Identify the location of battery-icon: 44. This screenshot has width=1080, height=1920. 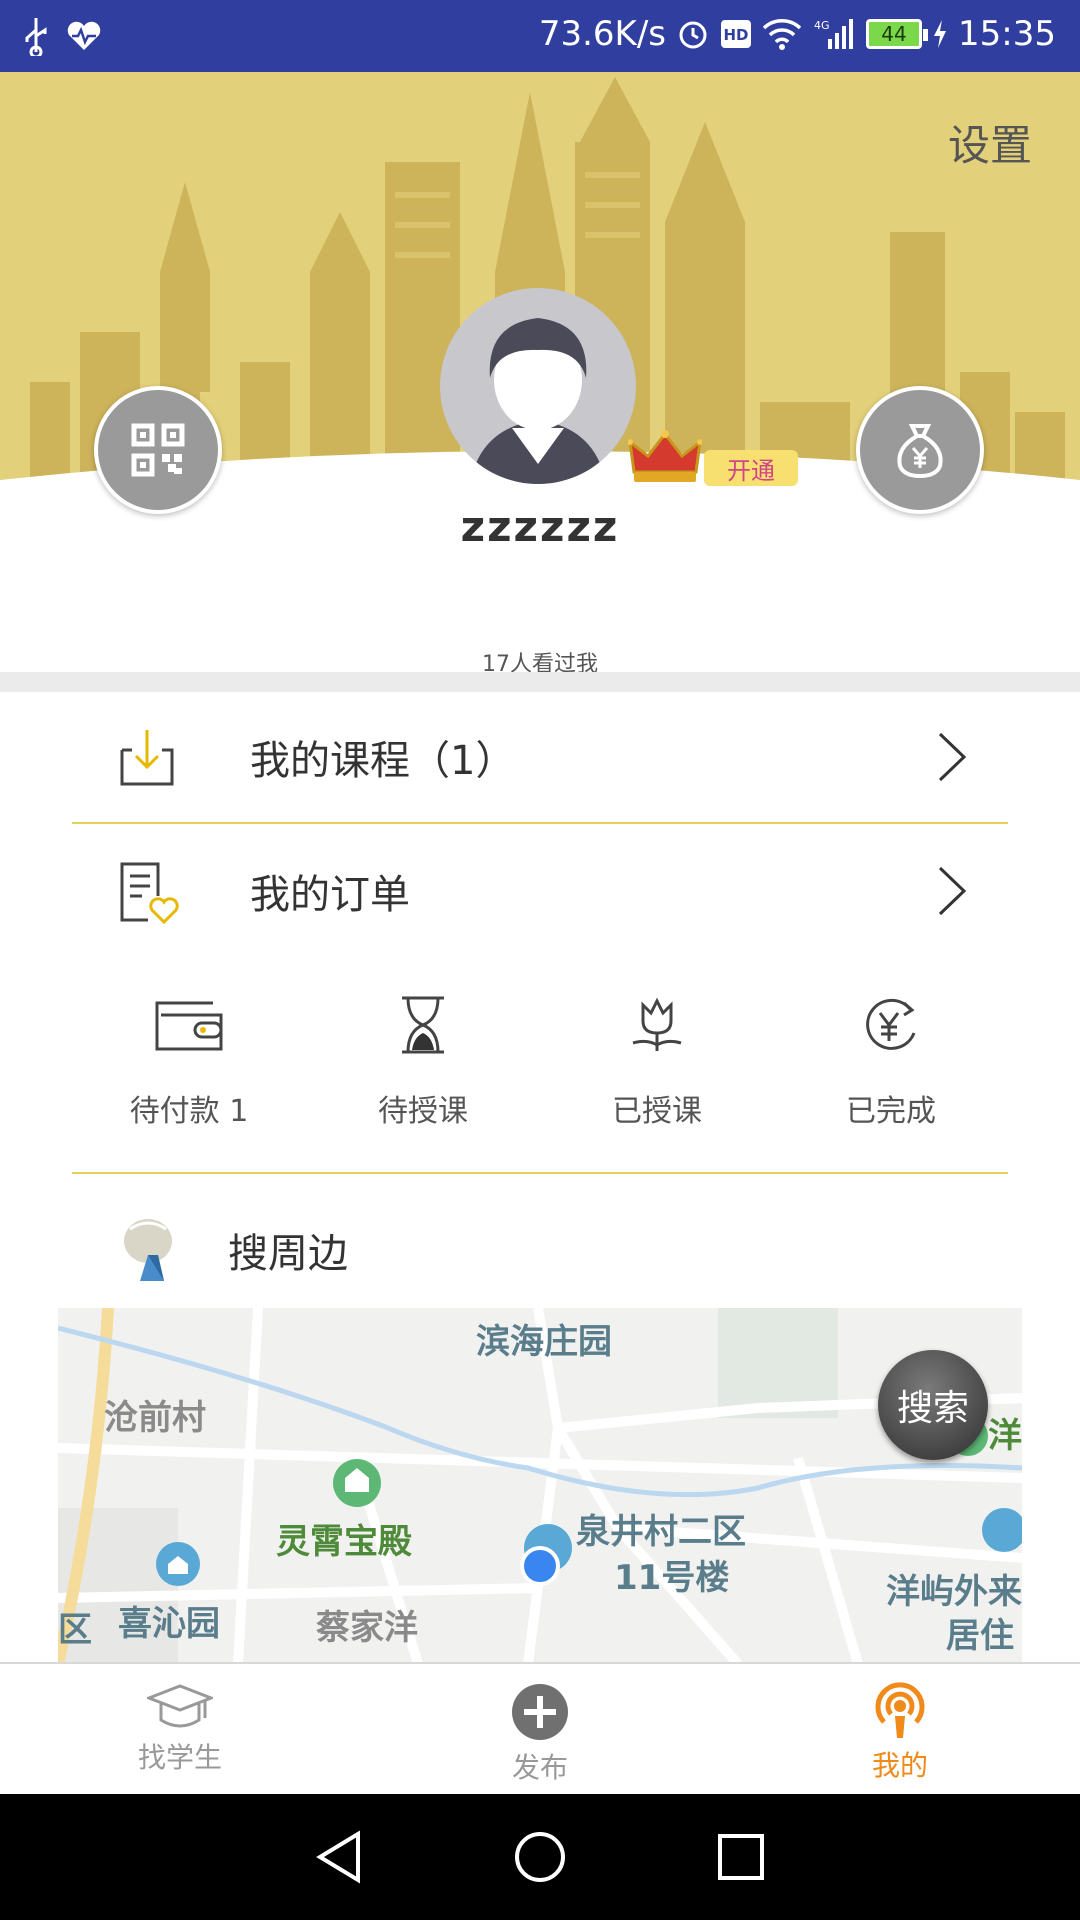
(897, 34).